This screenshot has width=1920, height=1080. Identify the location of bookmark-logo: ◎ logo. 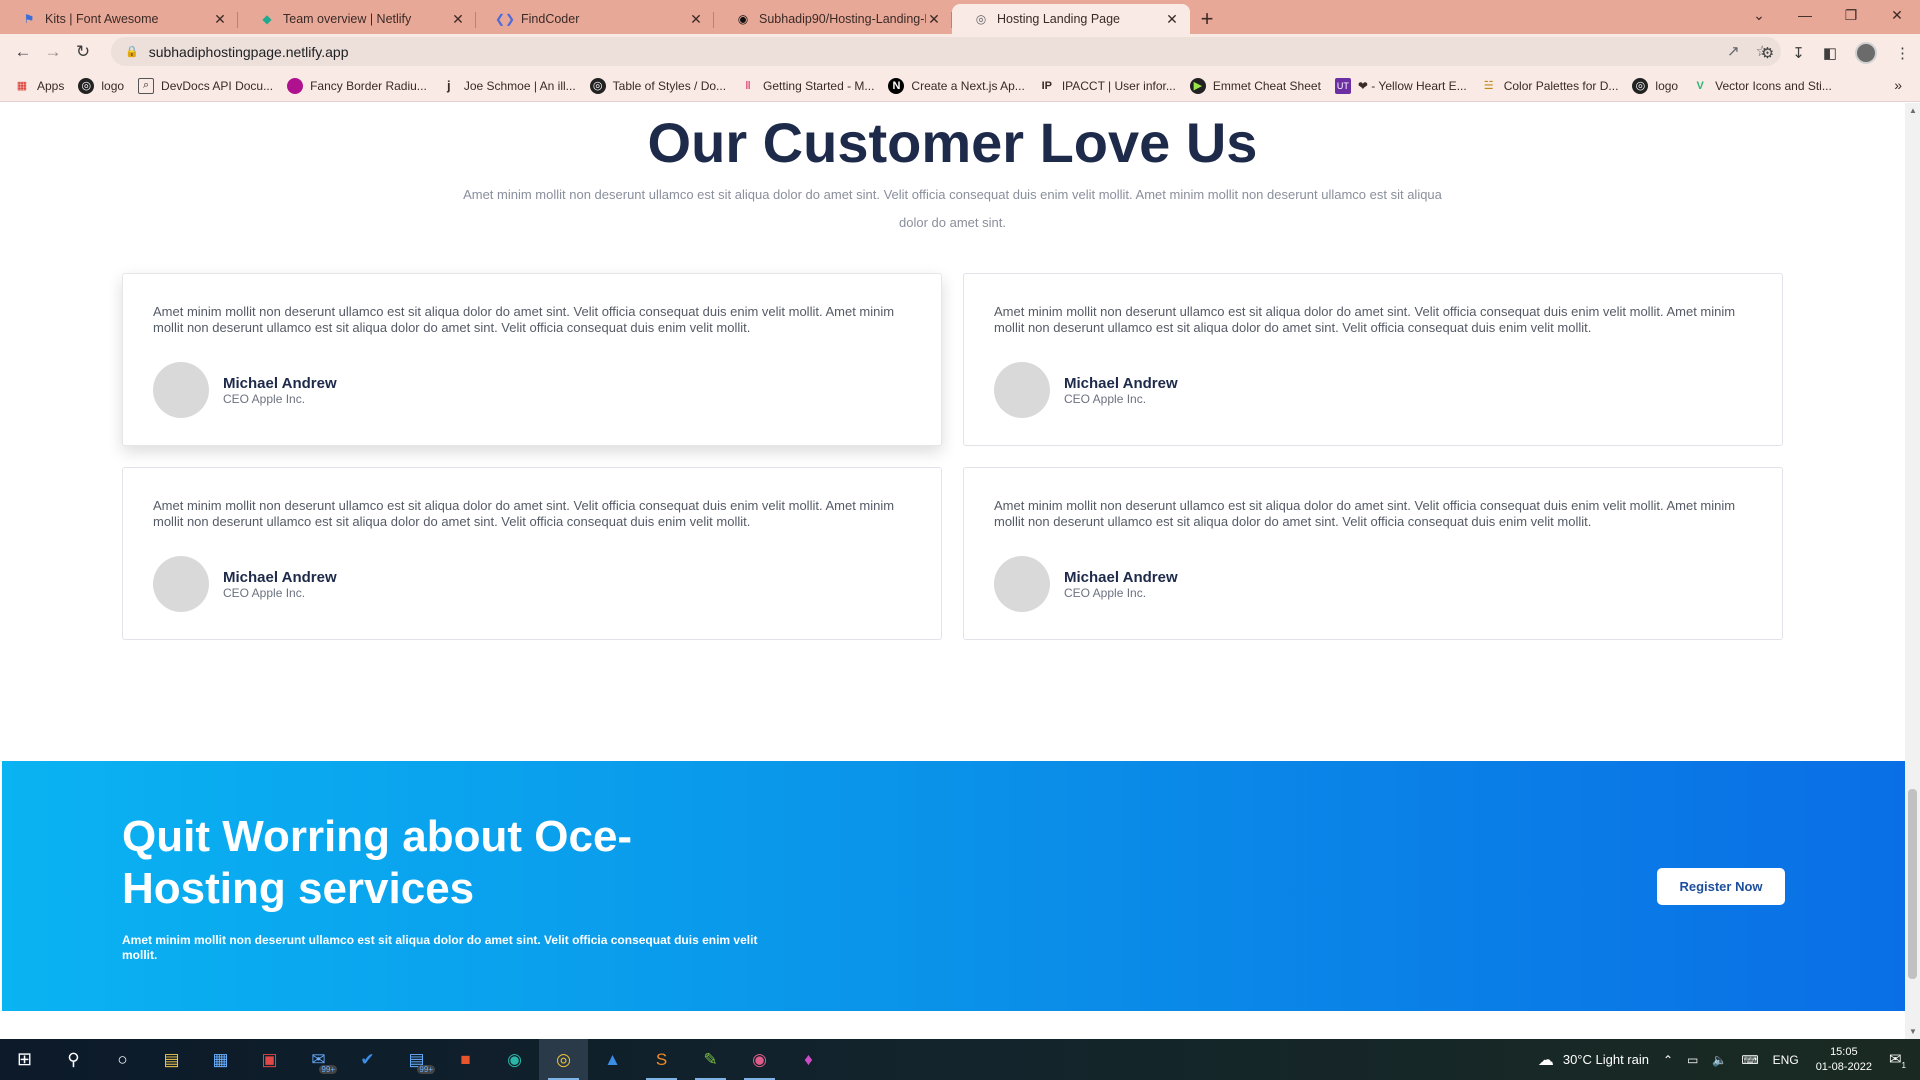
(101, 85).